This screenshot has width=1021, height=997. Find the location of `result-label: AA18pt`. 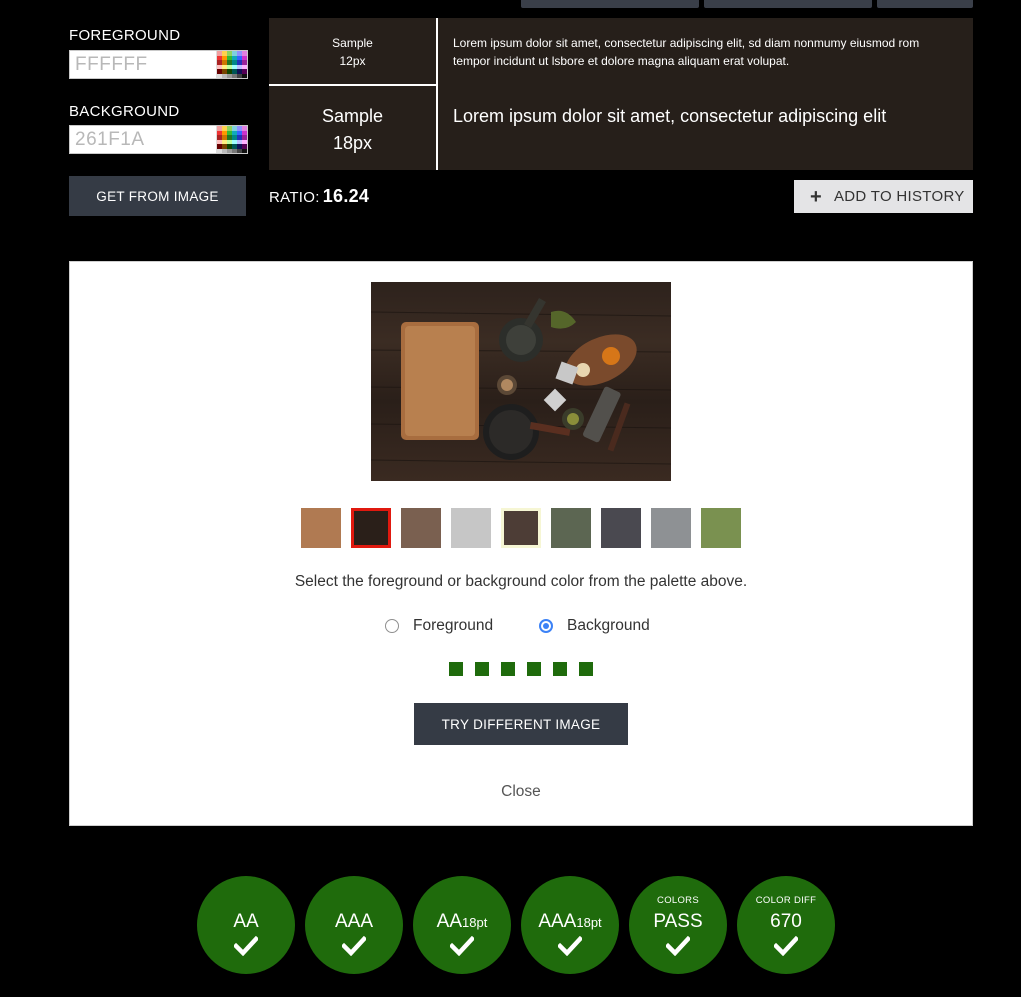

result-label: AA18pt is located at coordinates (462, 921).